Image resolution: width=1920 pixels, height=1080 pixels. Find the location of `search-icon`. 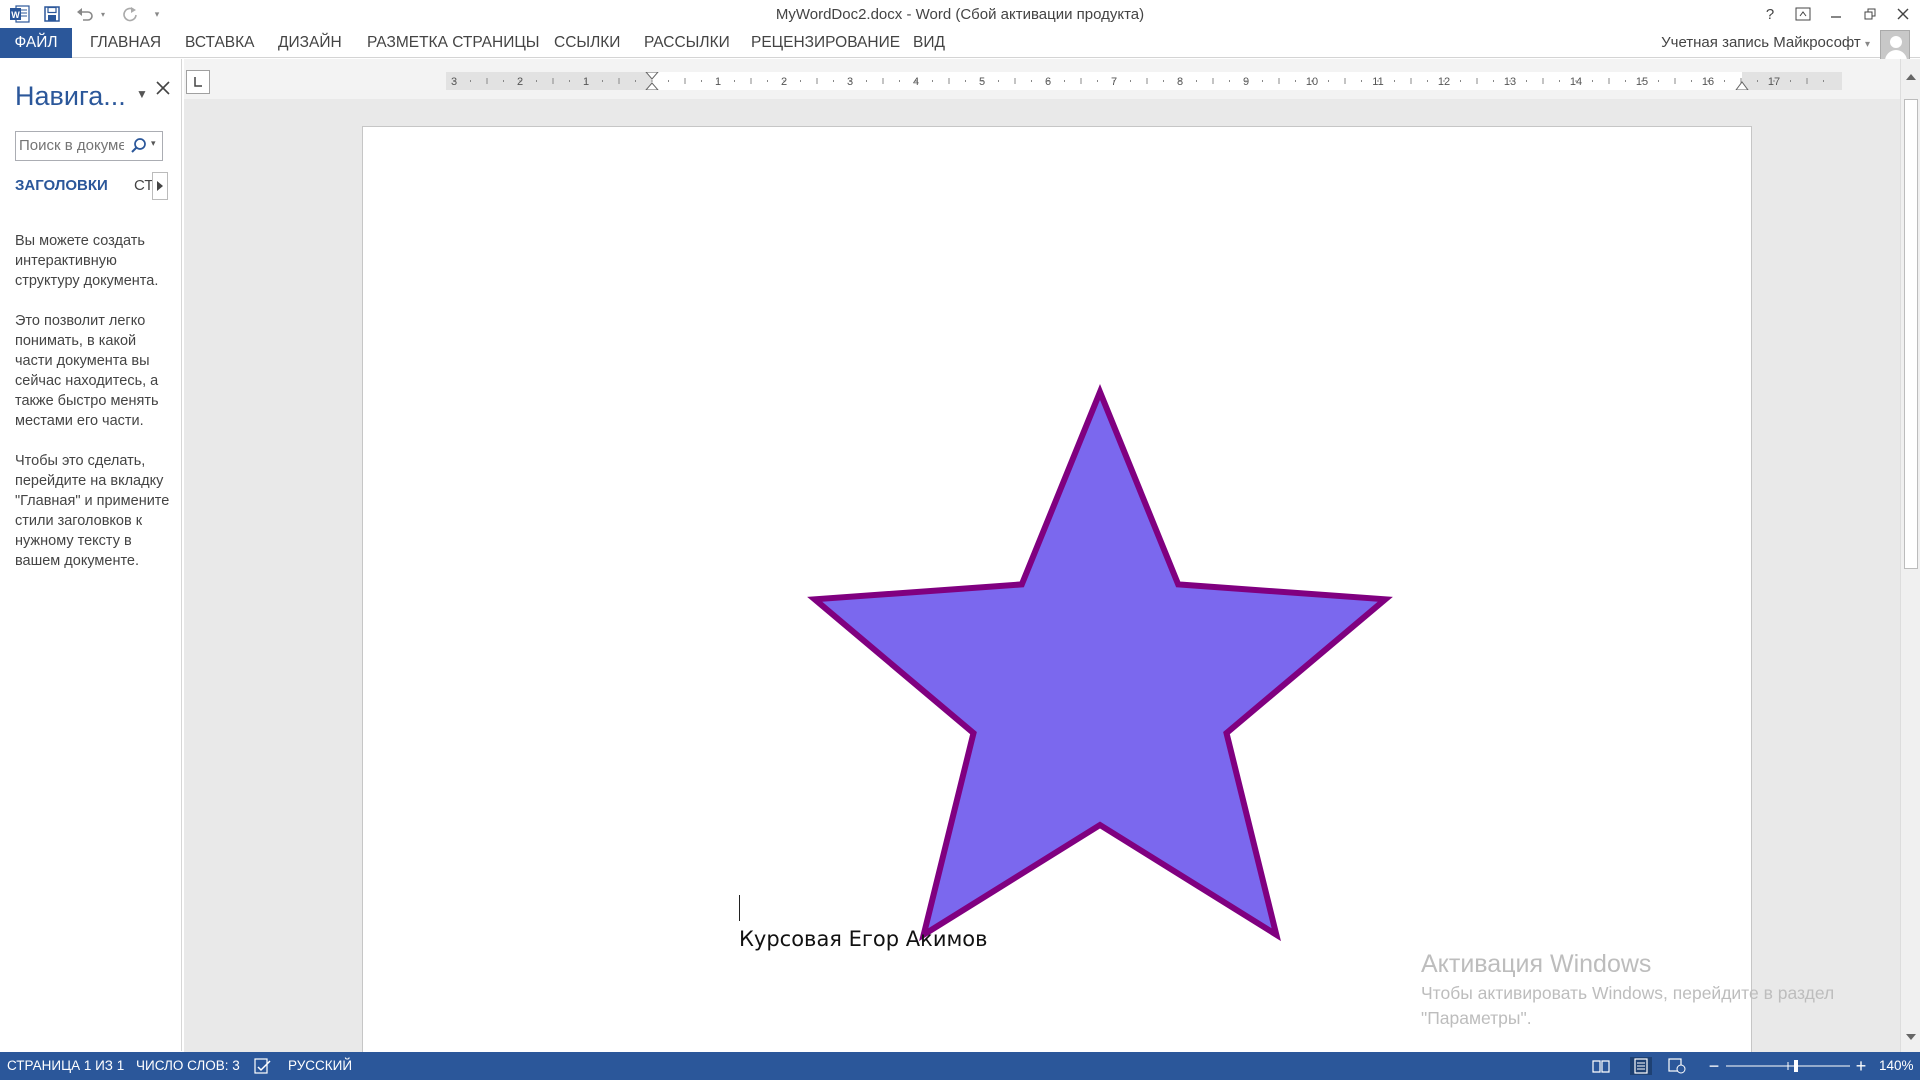

search-icon is located at coordinates (139, 148).